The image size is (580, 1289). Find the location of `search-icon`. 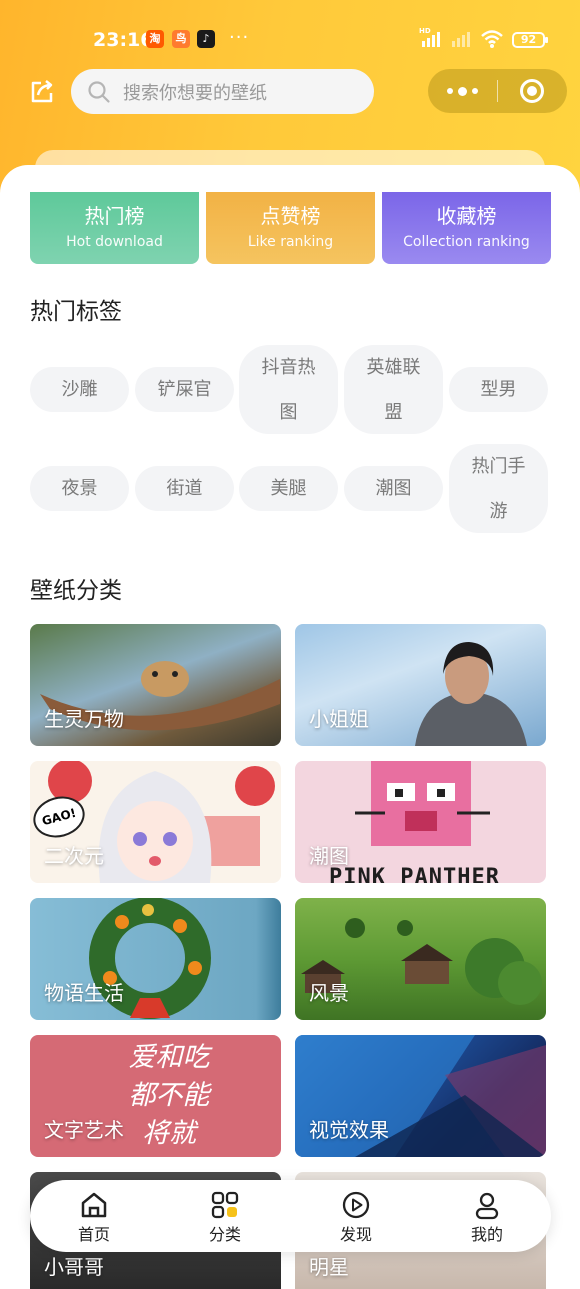

search-icon is located at coordinates (99, 91).